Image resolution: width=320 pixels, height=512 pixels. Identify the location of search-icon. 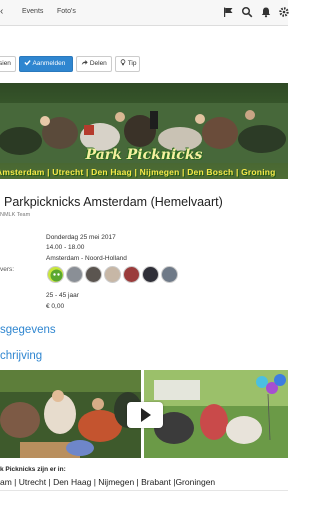
(247, 12).